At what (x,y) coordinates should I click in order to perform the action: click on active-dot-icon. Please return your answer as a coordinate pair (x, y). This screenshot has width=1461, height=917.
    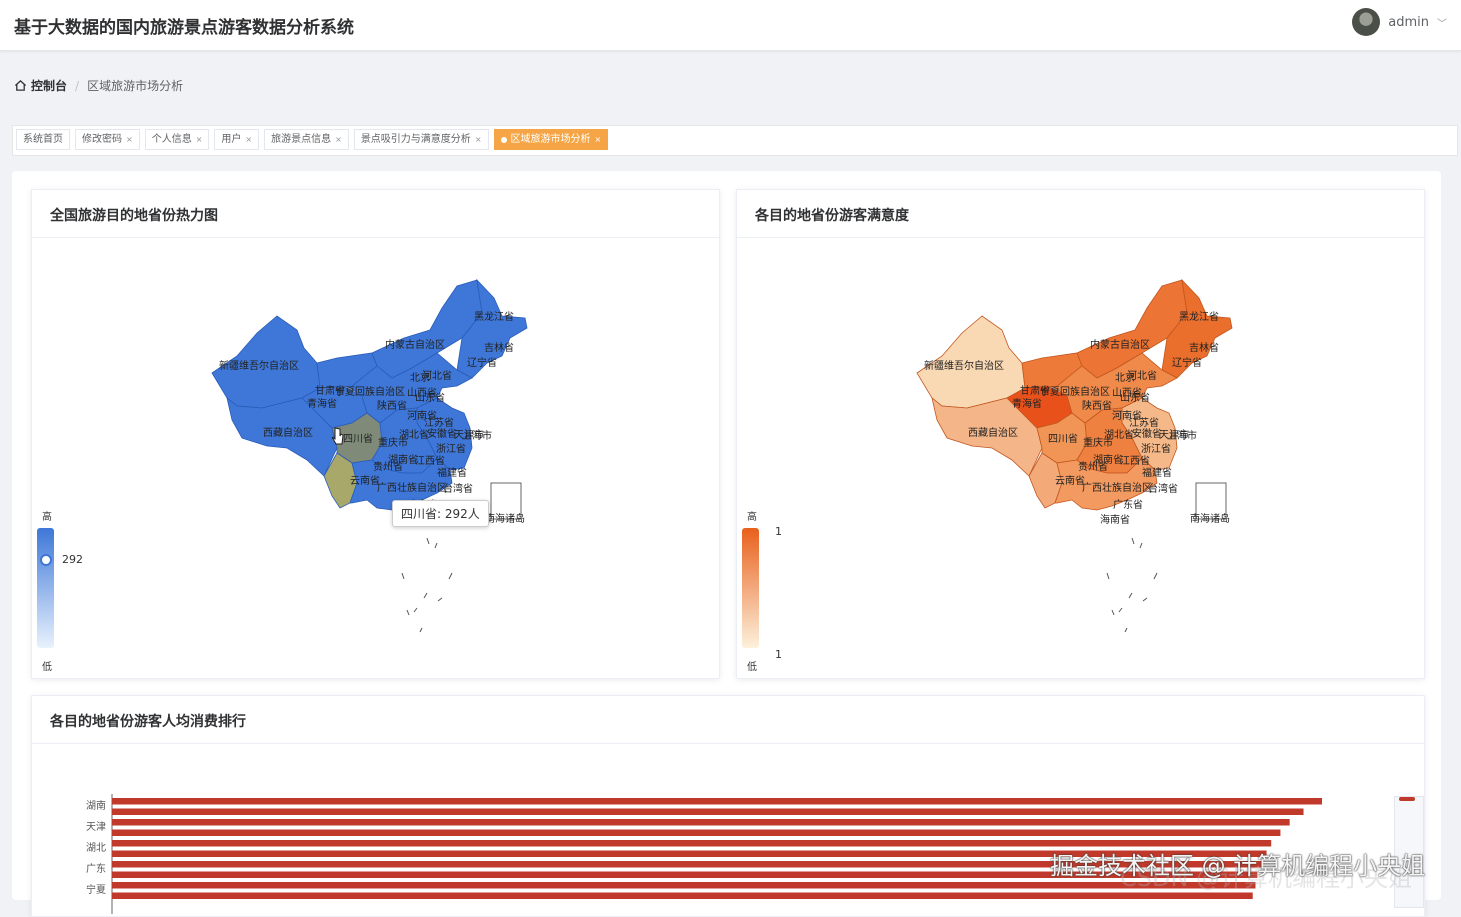
    Looking at the image, I should click on (503, 139).